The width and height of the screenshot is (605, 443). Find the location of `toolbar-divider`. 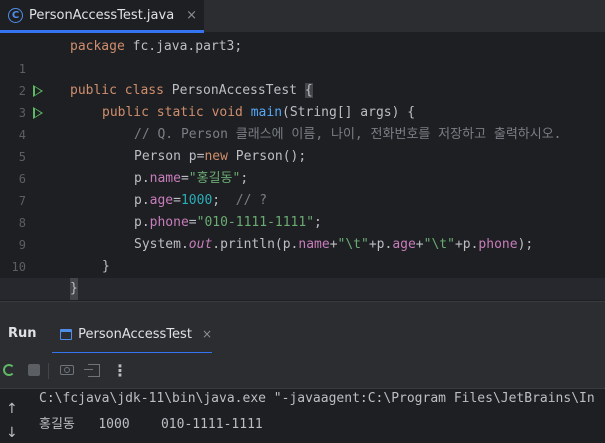

toolbar-divider is located at coordinates (48, 371).